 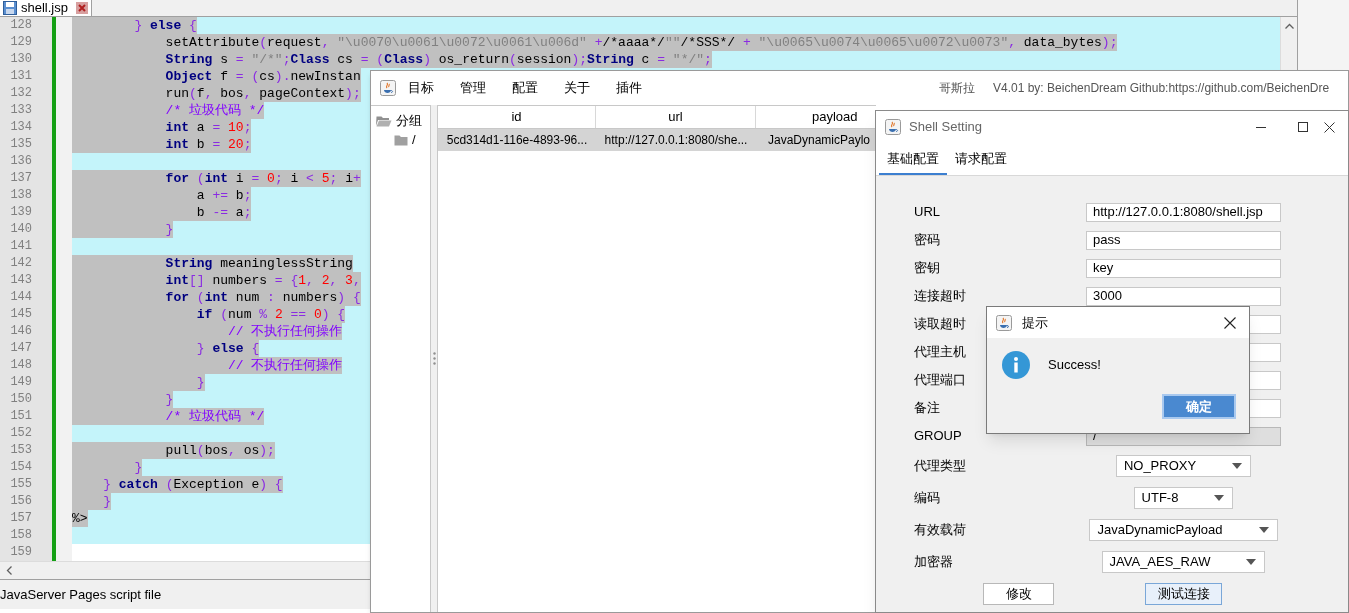 I want to click on line-number: 148, so click(x=21, y=365).